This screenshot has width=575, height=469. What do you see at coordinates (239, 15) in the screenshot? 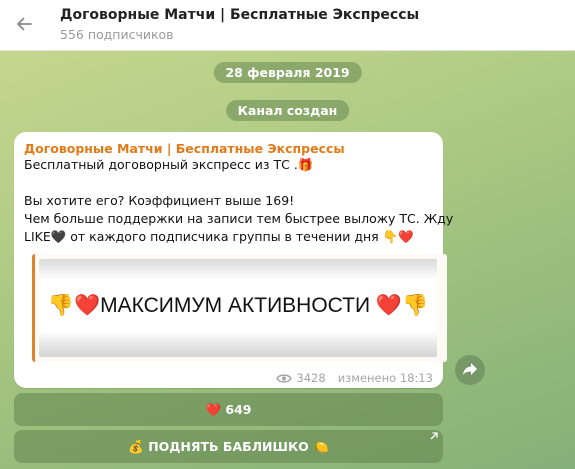
I see `channel-title: Договорные Матчи | Бесплатные Экспрессы` at bounding box center [239, 15].